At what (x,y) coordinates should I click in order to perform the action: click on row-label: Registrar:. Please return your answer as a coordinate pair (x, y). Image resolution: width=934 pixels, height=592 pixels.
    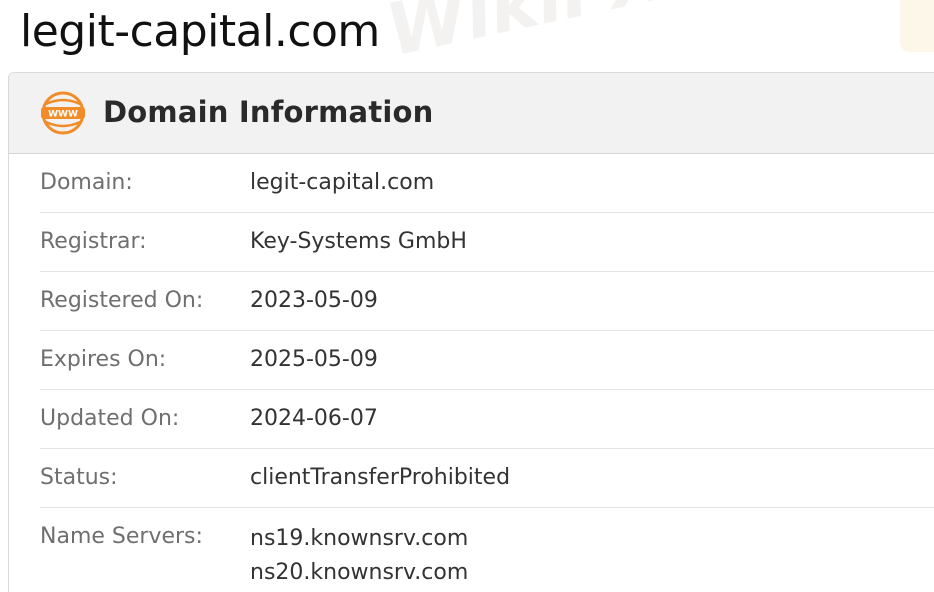
    Looking at the image, I should click on (93, 241).